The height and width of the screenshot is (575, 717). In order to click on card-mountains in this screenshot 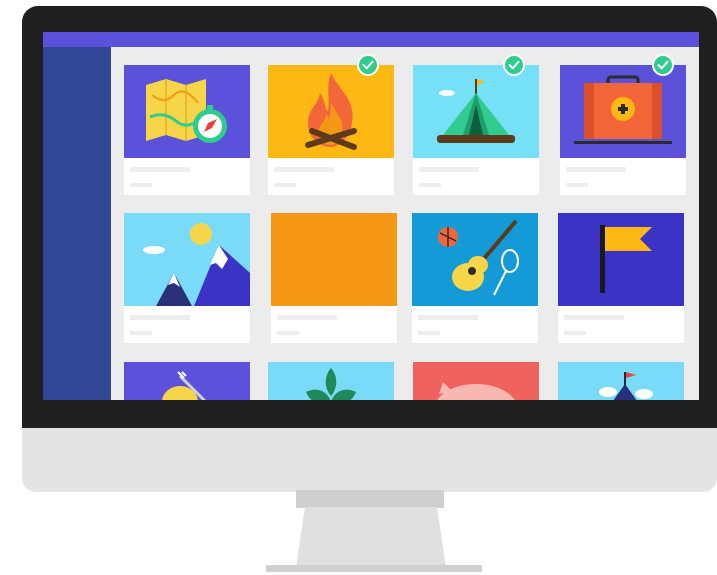, I will do `click(187, 278)`.